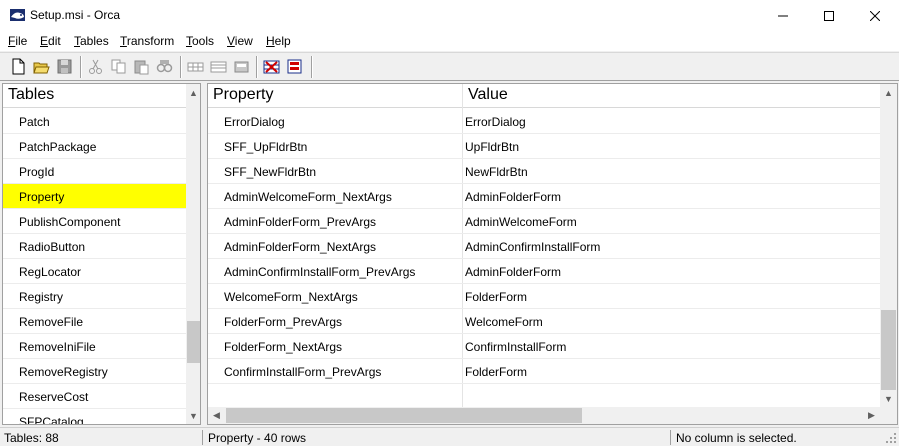  I want to click on add-row-icon, so click(195, 66).